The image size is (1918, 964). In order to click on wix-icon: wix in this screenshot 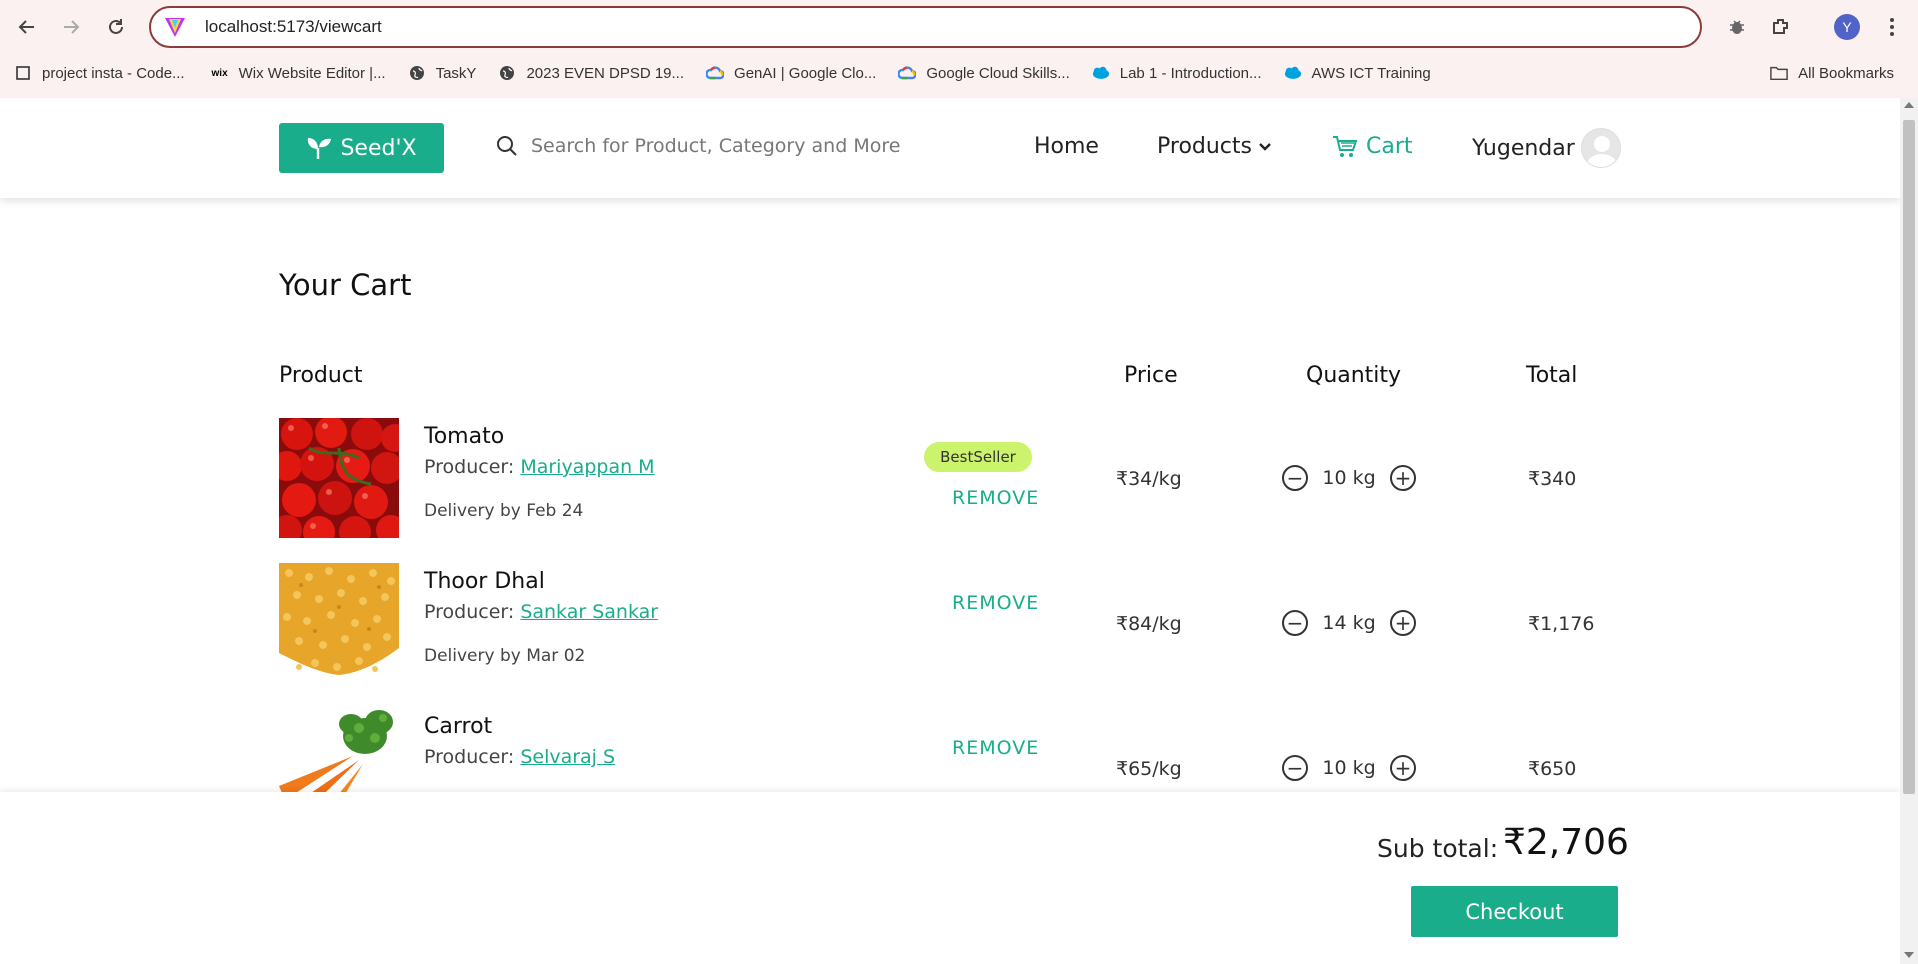, I will do `click(219, 73)`.